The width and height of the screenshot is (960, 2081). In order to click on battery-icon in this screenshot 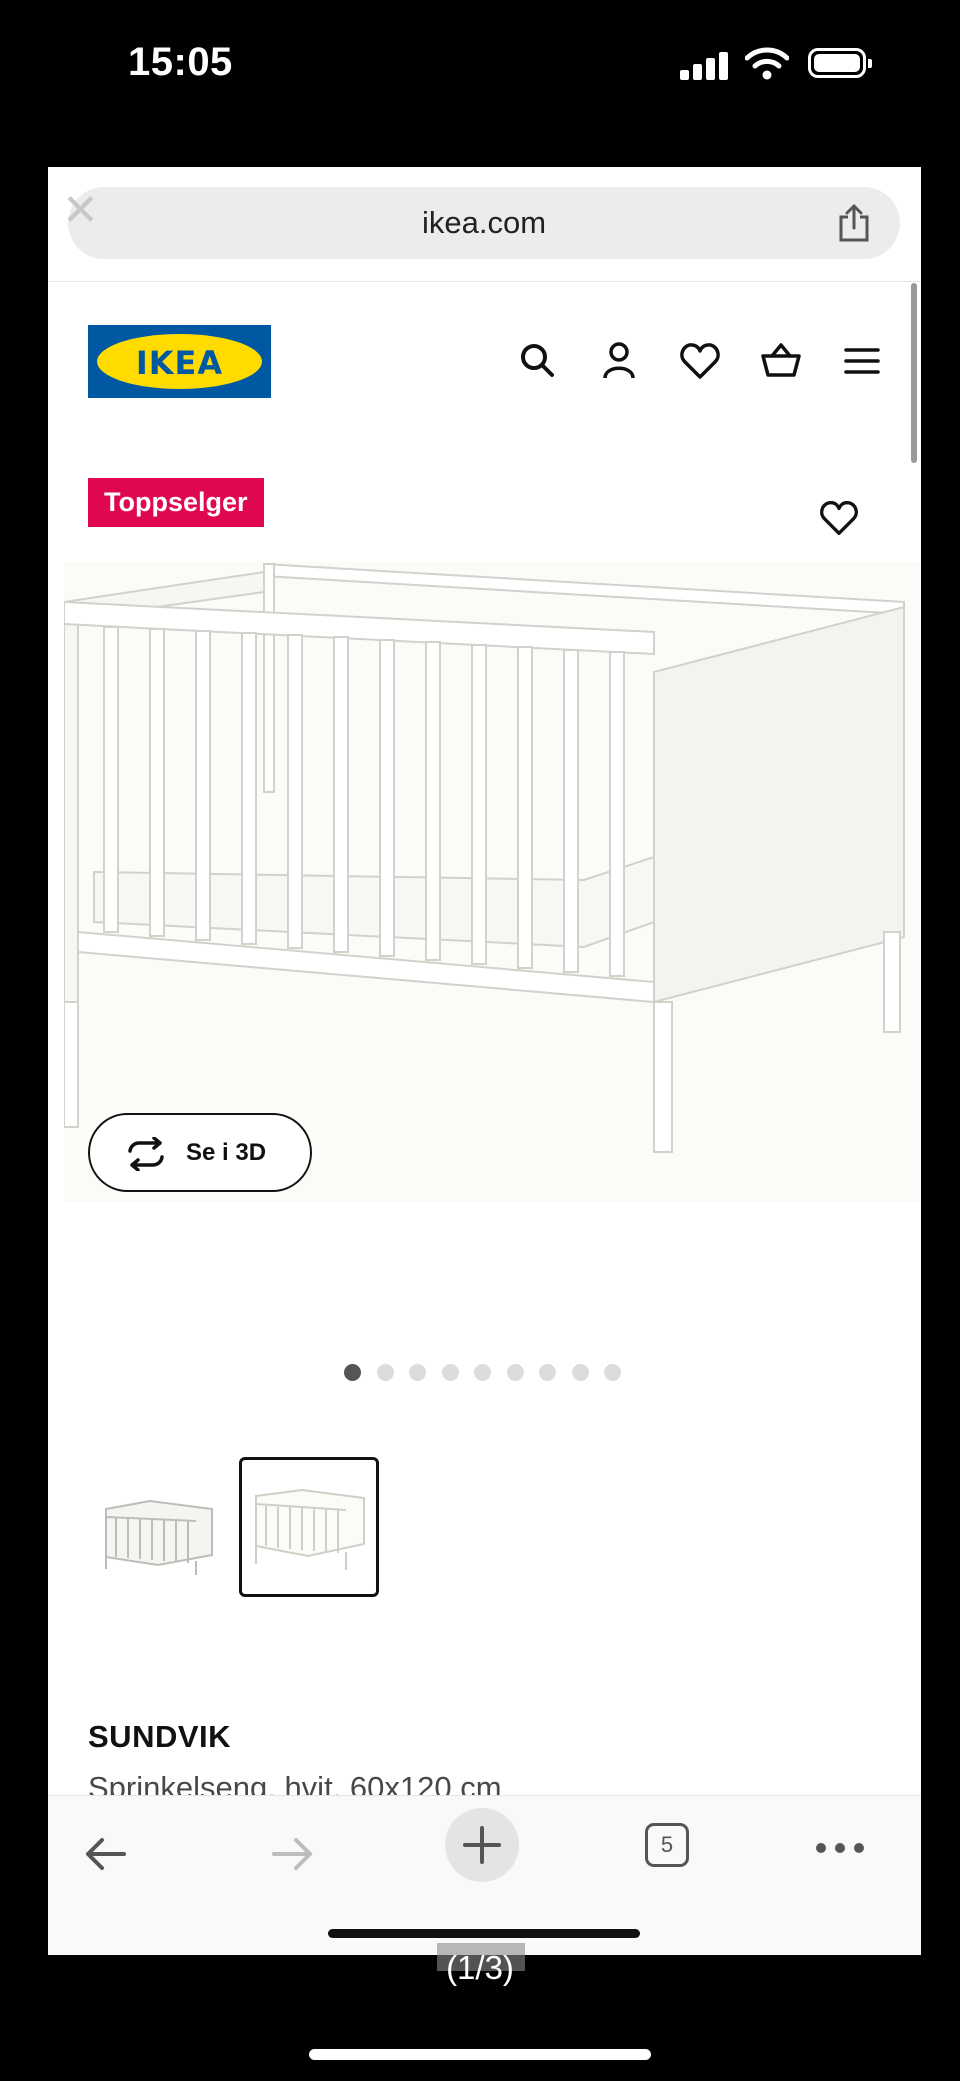, I will do `click(840, 63)`.